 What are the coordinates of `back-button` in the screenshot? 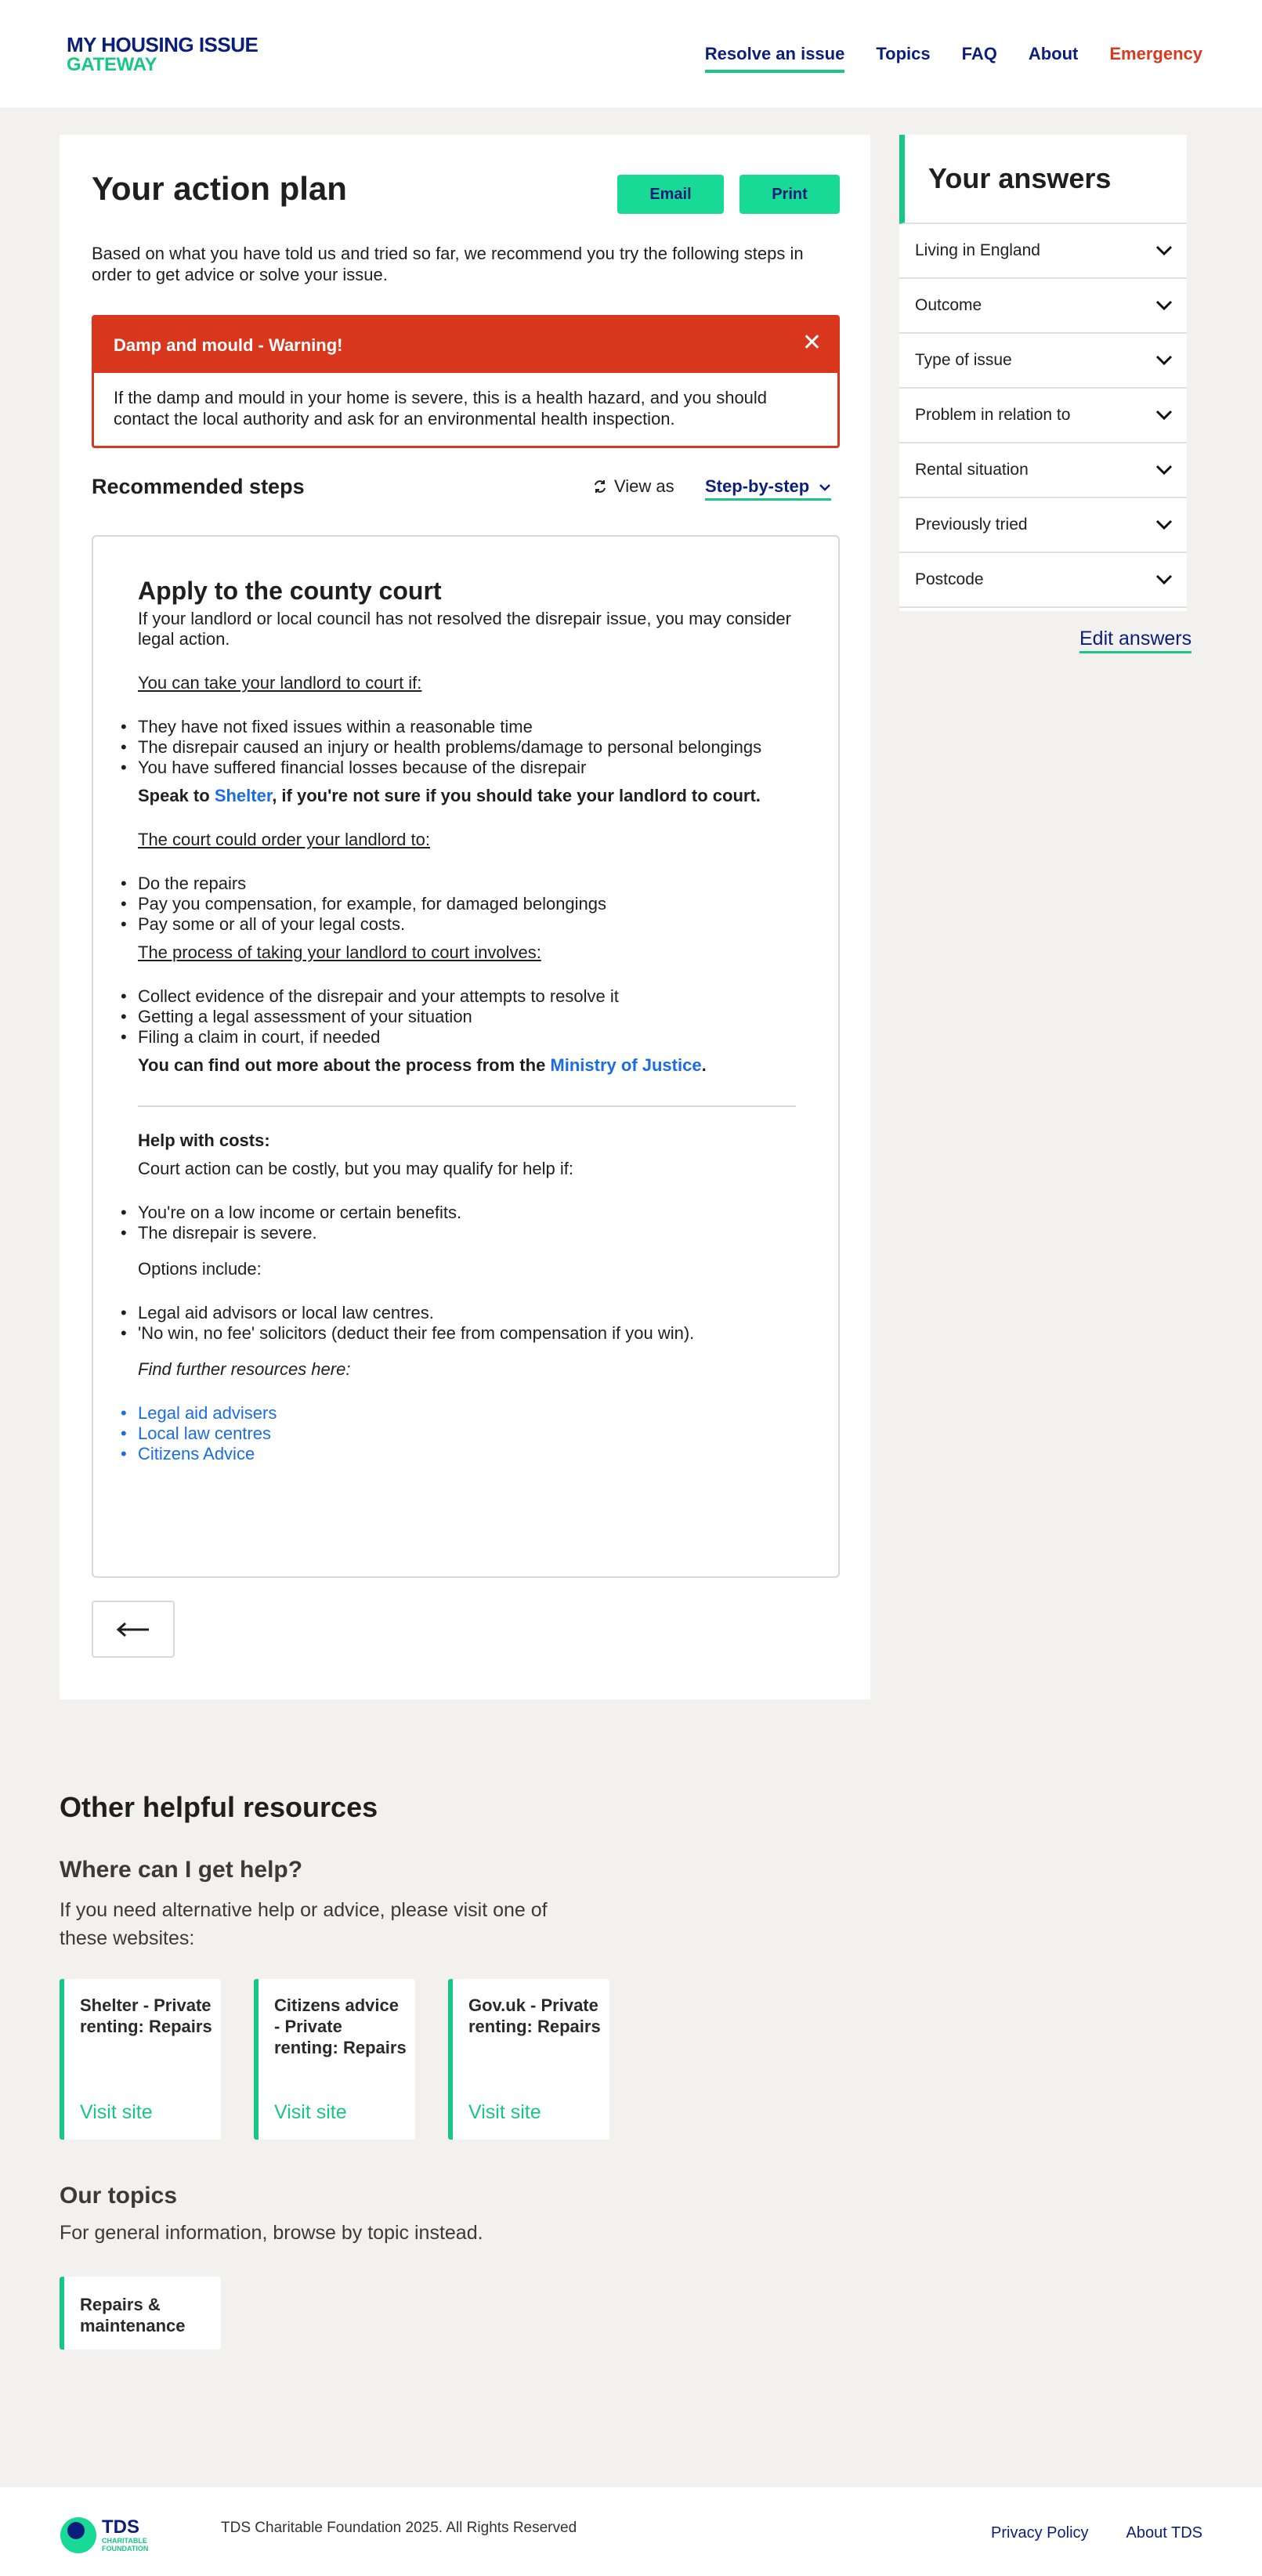 It's located at (133, 1630).